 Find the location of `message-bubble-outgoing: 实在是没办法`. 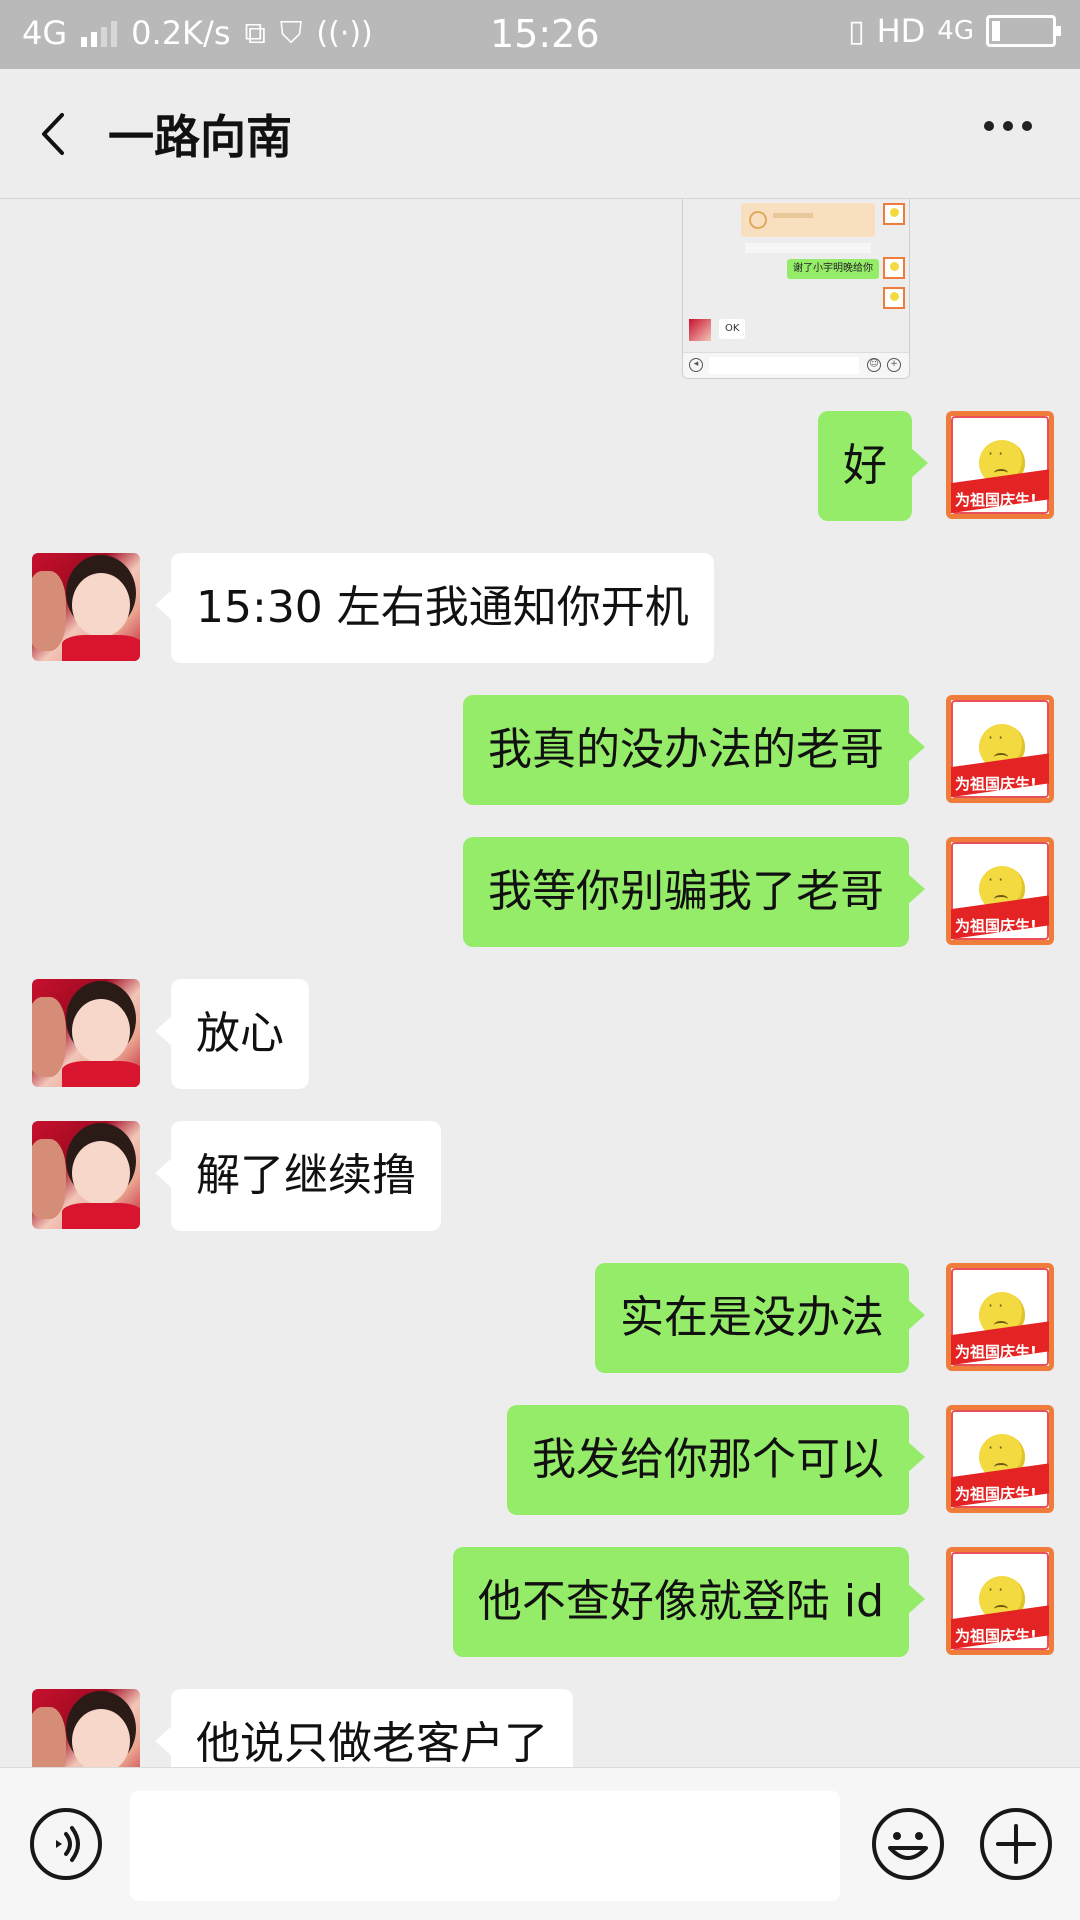

message-bubble-outgoing: 实在是没办法 is located at coordinates (760, 1318).